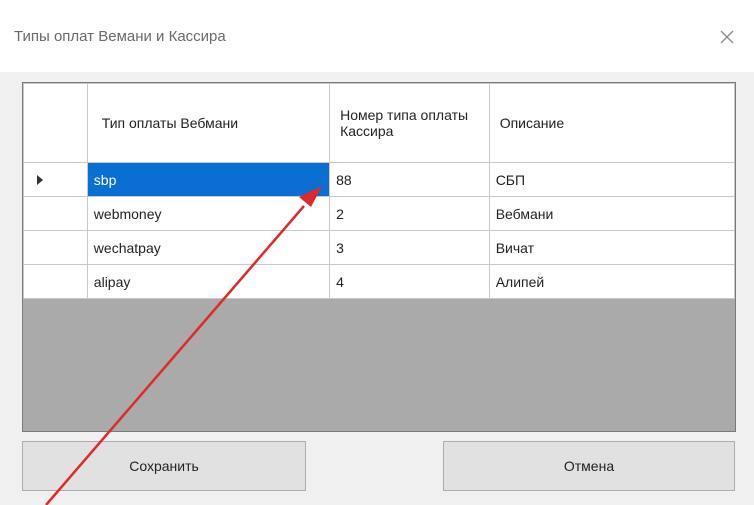 The image size is (754, 505). Describe the element at coordinates (164, 466) in the screenshot. I see `save-button: Сохранить` at that location.